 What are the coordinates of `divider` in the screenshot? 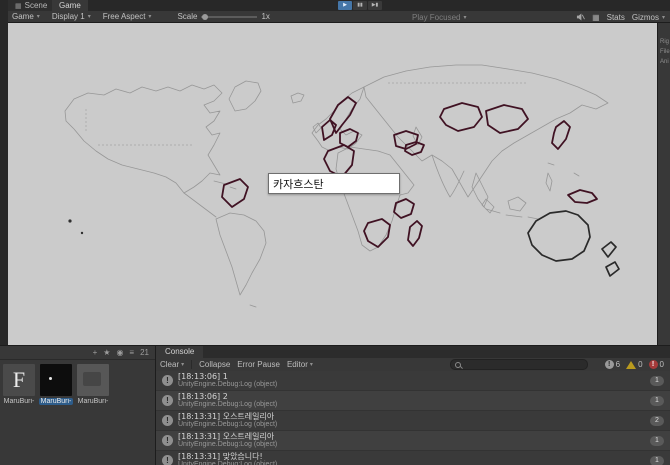 It's located at (192, 364).